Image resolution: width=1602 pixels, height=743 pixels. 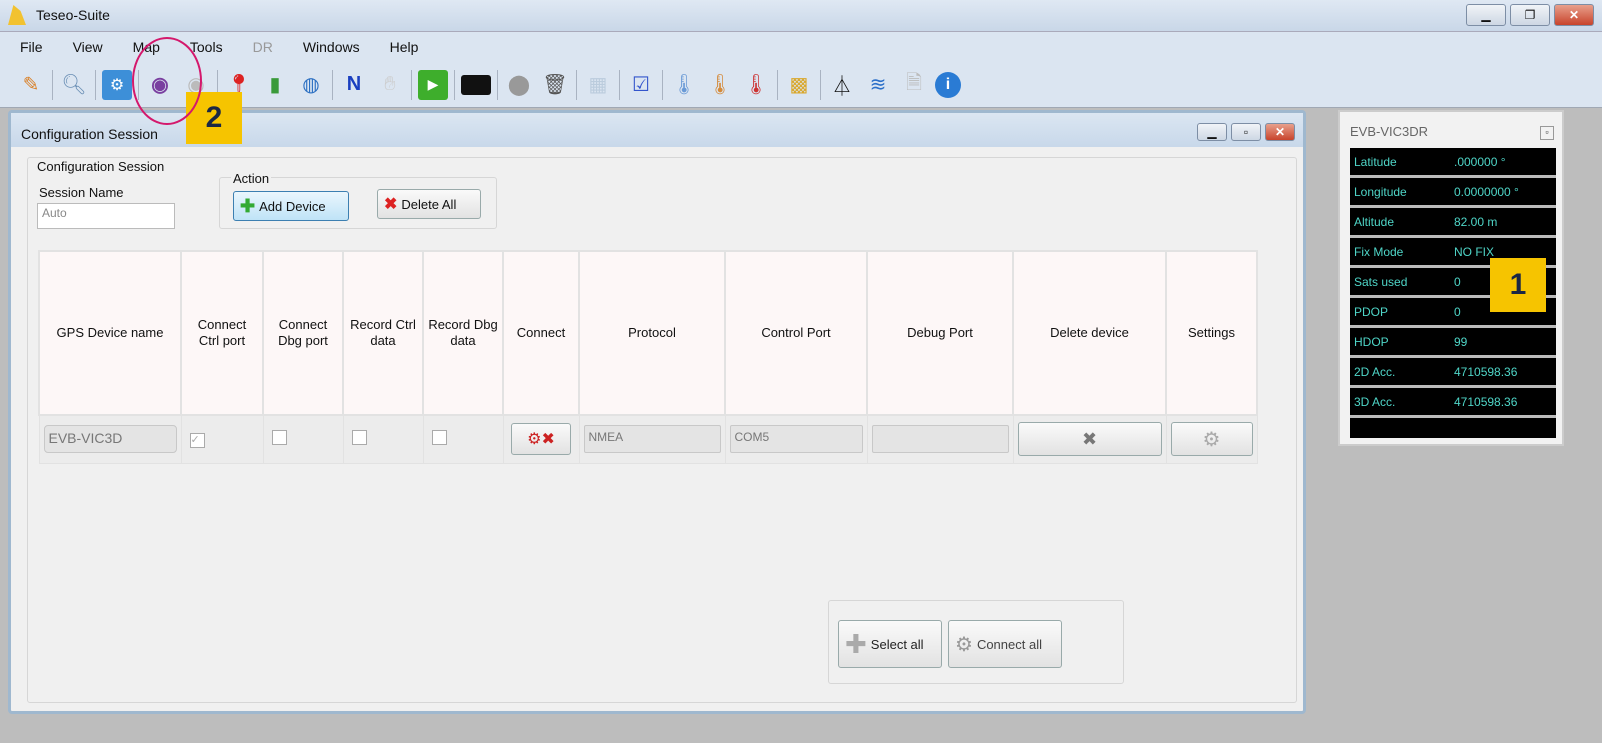 I want to click on delete-all-button: ✖ Delete All, so click(x=429, y=204).